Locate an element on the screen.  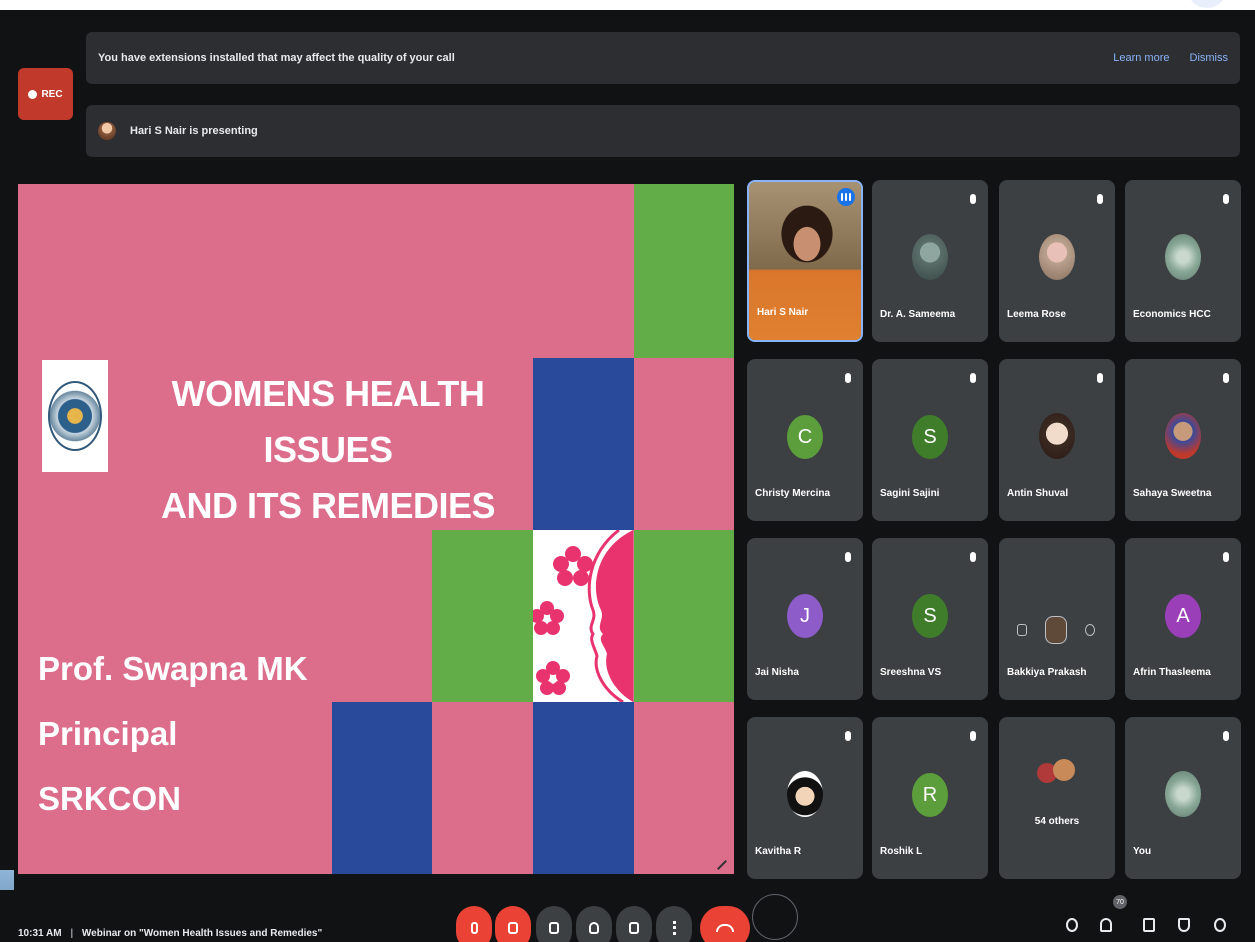
activities-button is located at coordinates (1184, 925).